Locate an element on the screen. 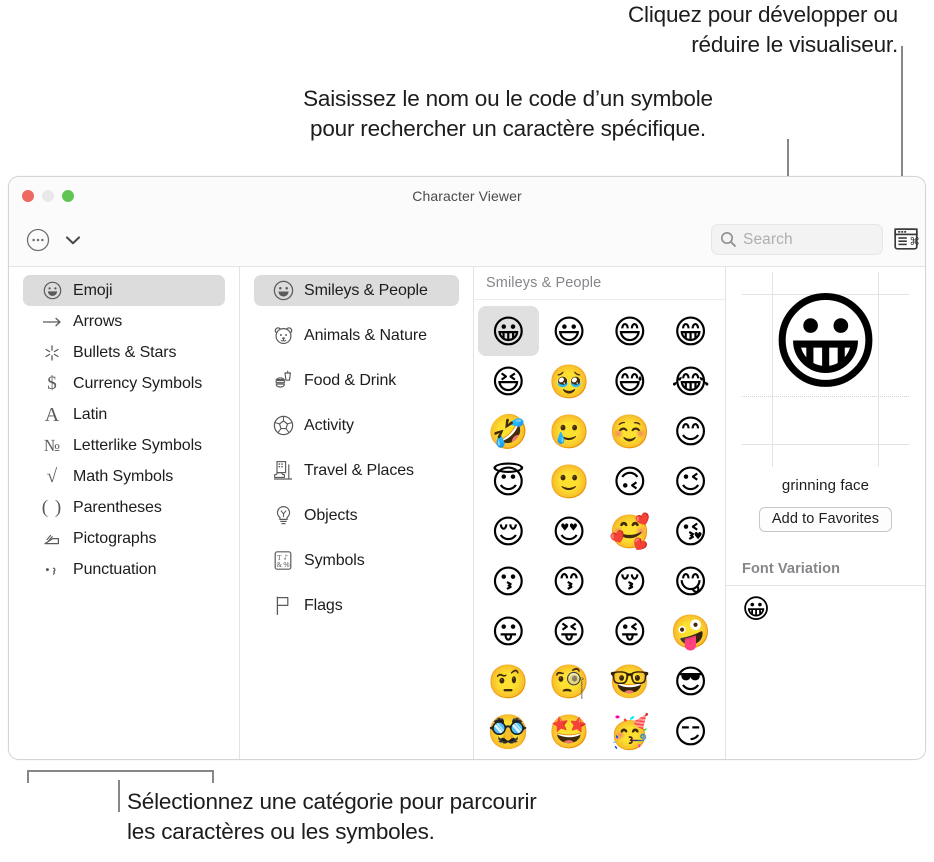 This screenshot has height=862, width=934. sidebar-item-travel-places: Travel & Places is located at coordinates (356, 470).